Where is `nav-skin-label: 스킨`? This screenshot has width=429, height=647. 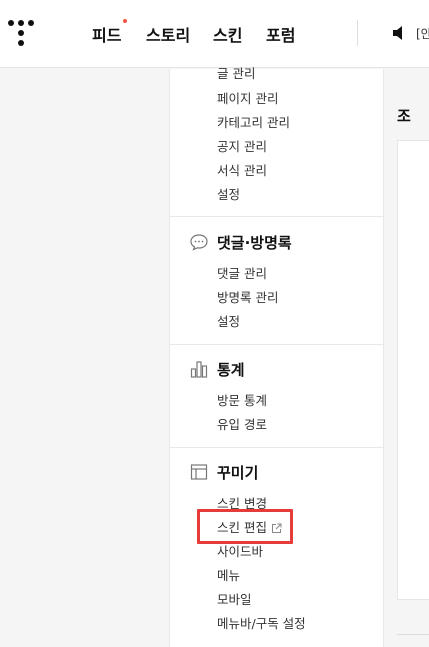 nav-skin-label: 스킨 is located at coordinates (228, 35).